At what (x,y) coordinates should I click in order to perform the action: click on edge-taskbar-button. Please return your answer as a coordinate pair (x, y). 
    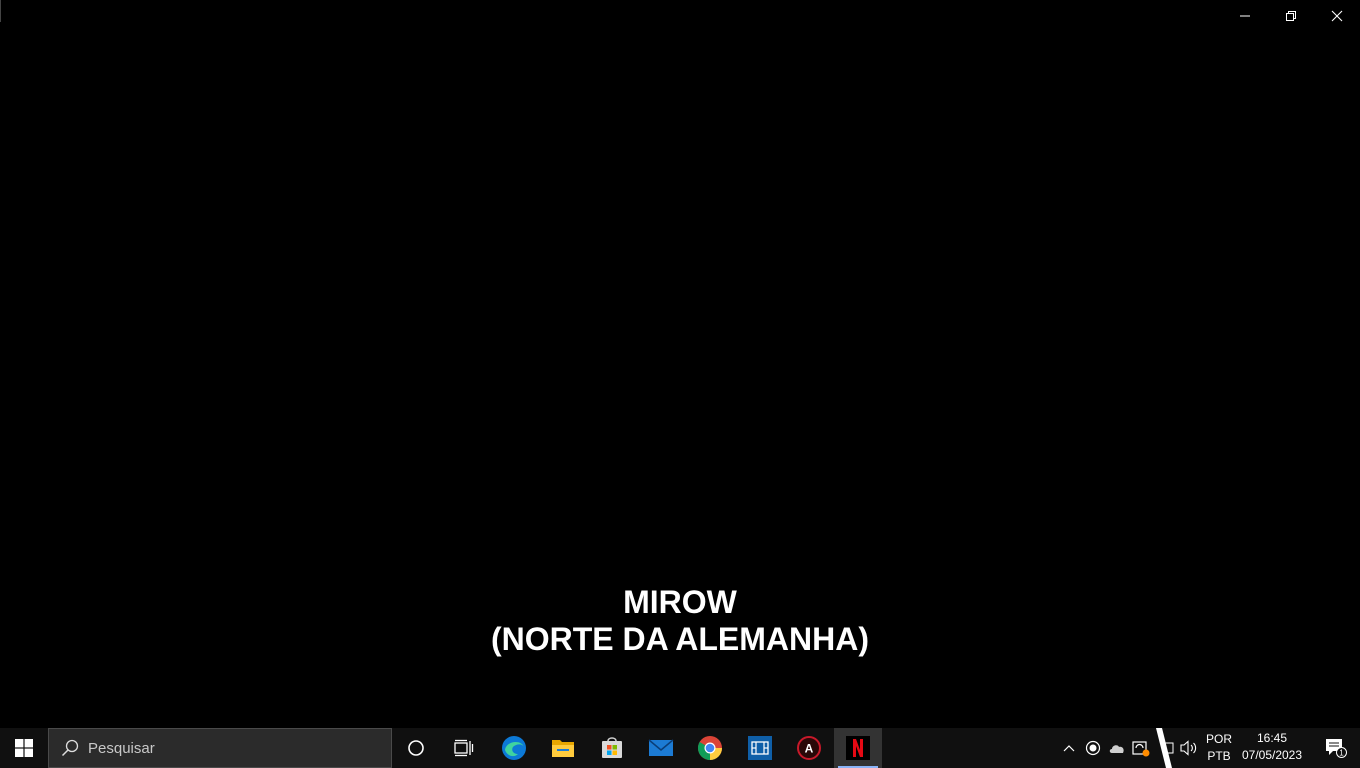
    Looking at the image, I should click on (514, 748).